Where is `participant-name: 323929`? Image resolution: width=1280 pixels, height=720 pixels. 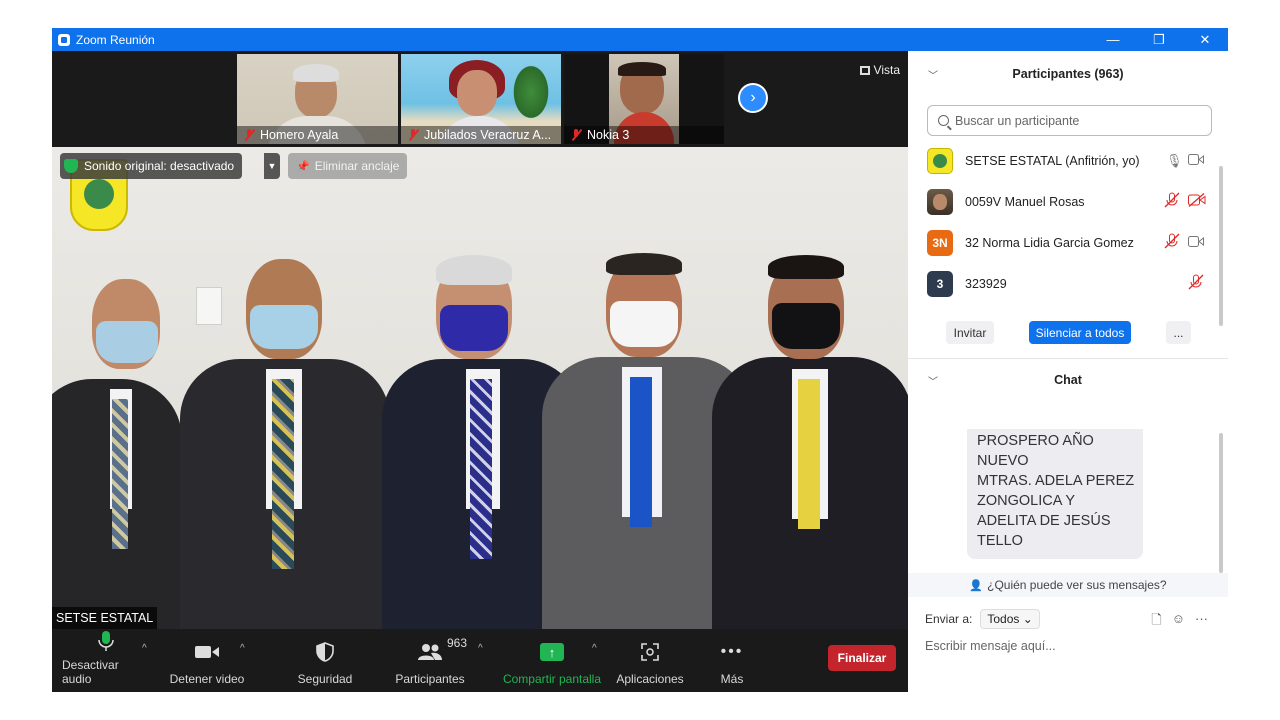 participant-name: 323929 is located at coordinates (986, 283).